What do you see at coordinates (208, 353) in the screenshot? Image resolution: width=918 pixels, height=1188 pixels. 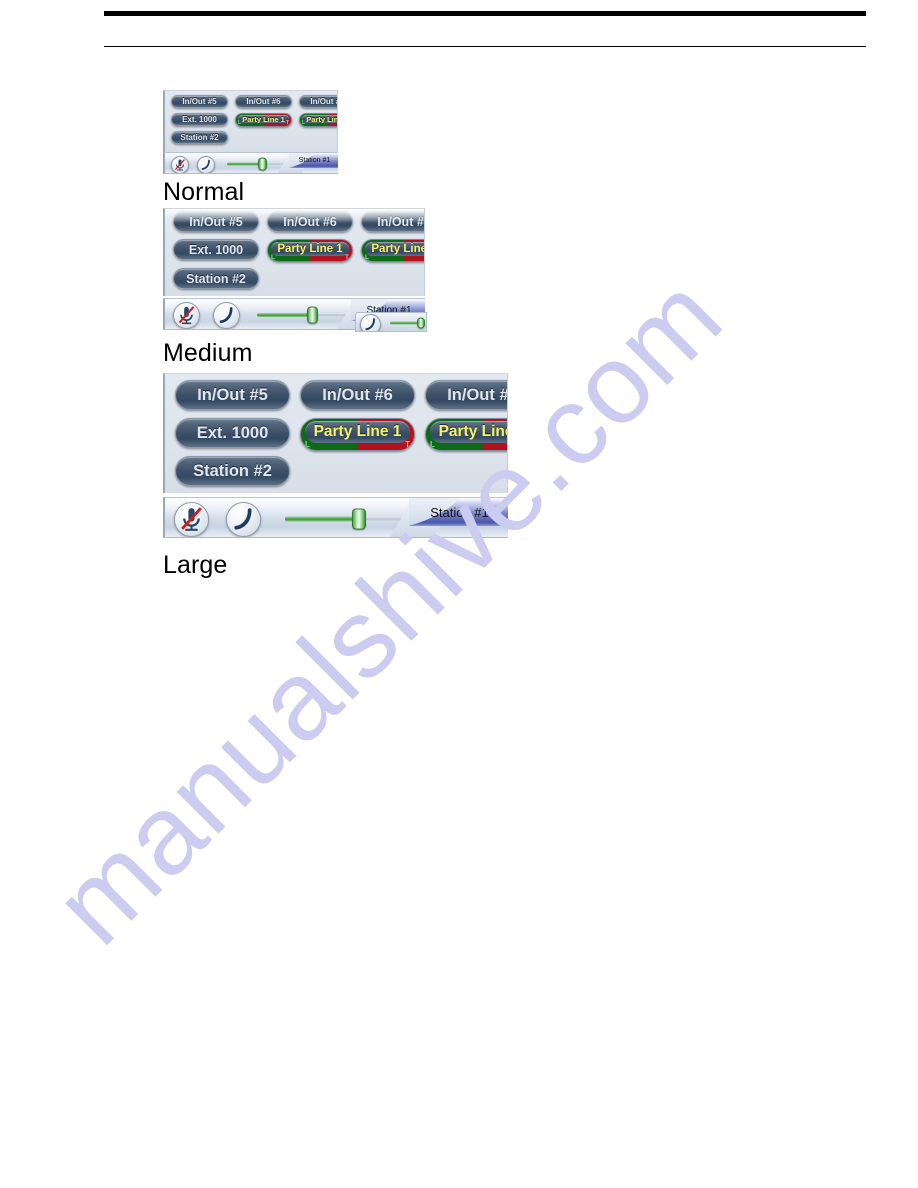 I see `caption-medium: Medium` at bounding box center [208, 353].